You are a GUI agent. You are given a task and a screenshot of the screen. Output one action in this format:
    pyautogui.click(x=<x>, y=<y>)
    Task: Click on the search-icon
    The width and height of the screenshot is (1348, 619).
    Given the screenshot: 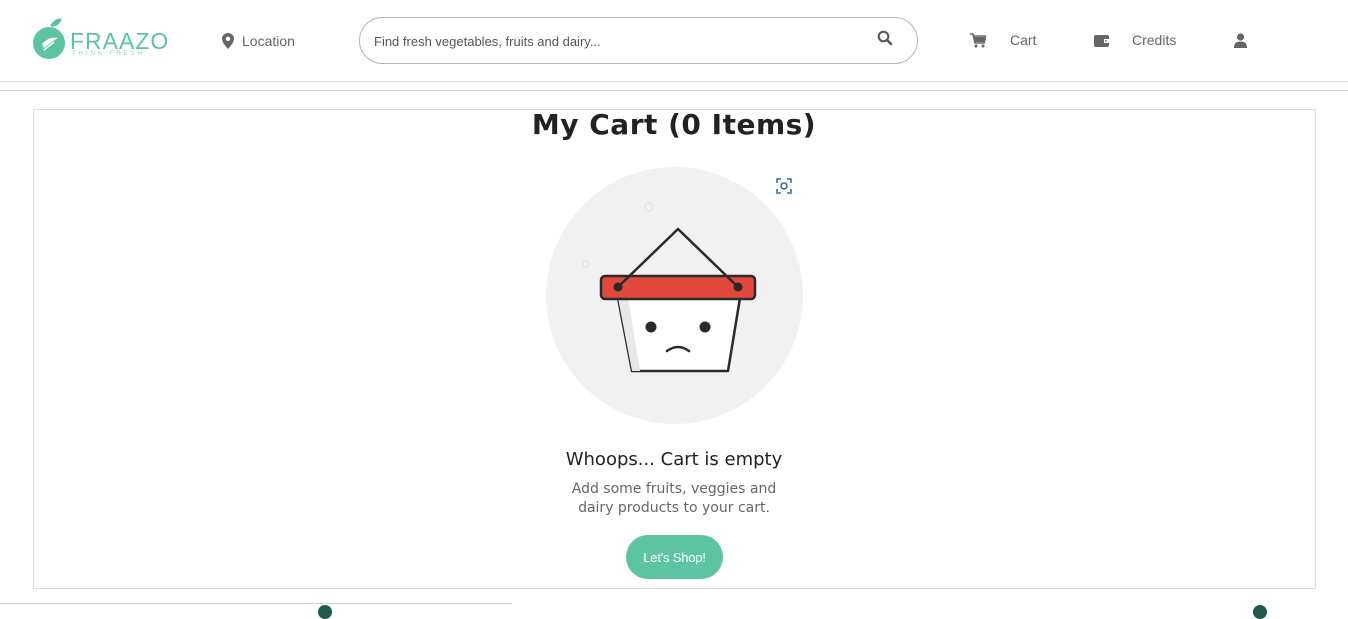 What is the action you would take?
    pyautogui.click(x=885, y=38)
    